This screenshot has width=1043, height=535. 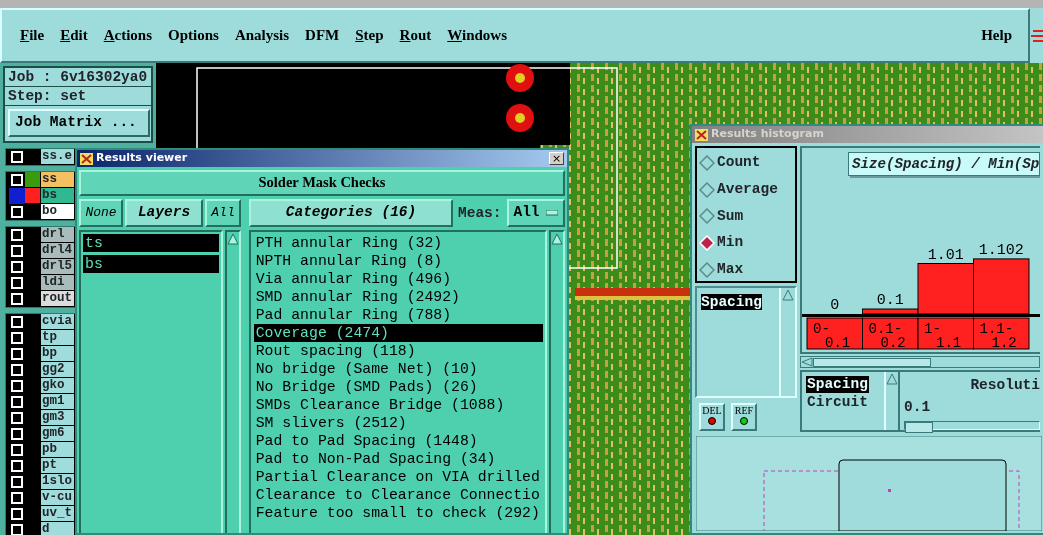 What do you see at coordinates (1036, 35) in the screenshot?
I see `lines-icon` at bounding box center [1036, 35].